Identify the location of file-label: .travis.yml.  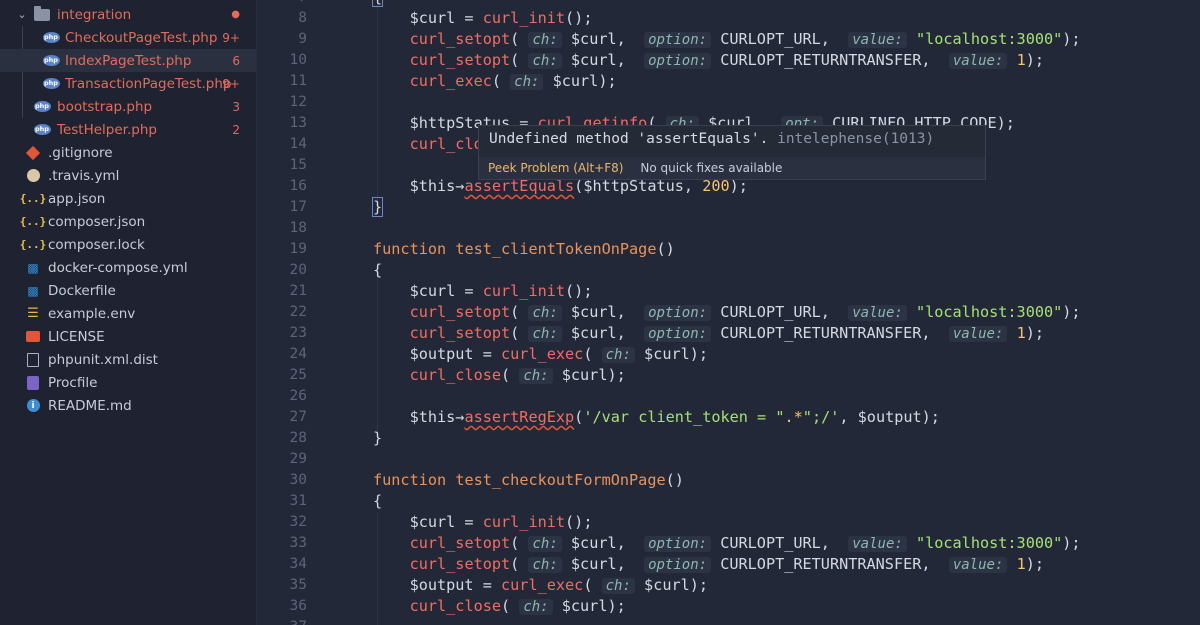
(84, 175).